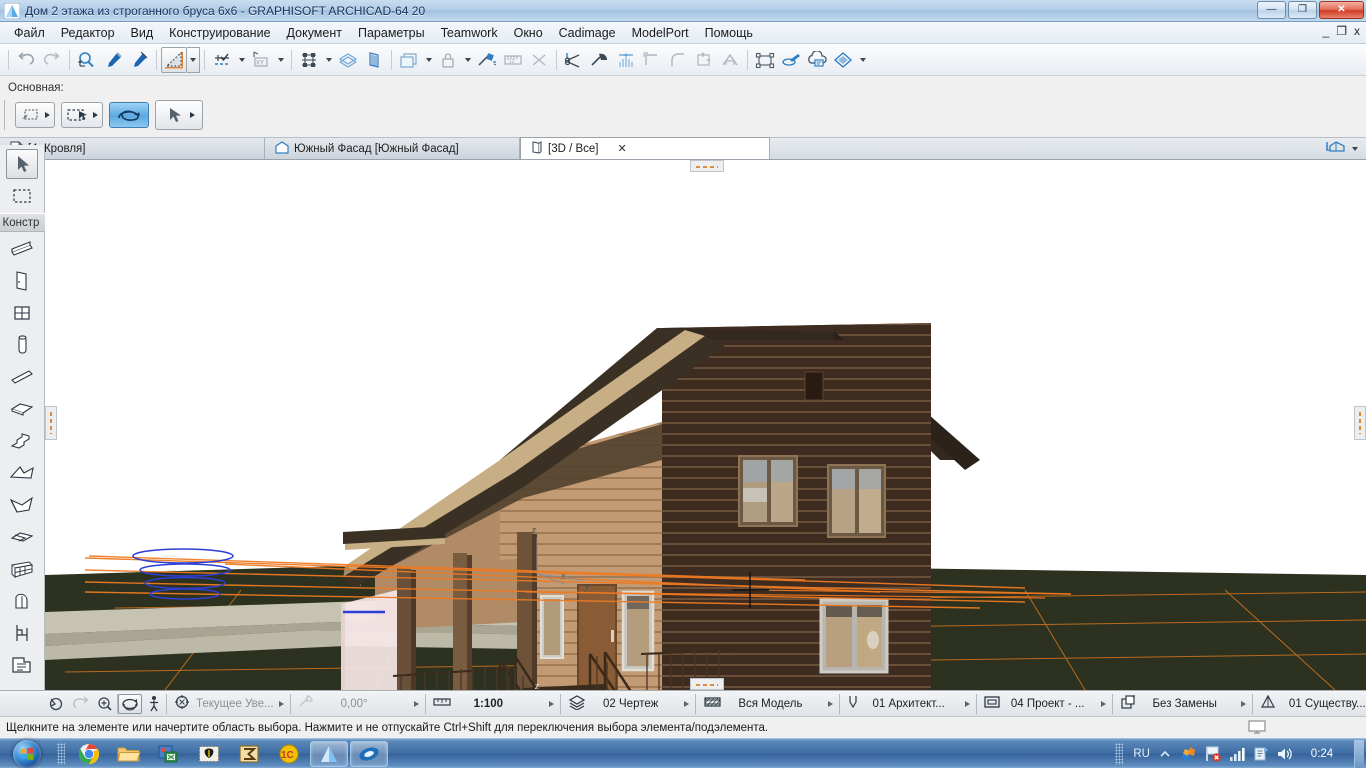  I want to click on guide-line-dropdown, so click(241, 60).